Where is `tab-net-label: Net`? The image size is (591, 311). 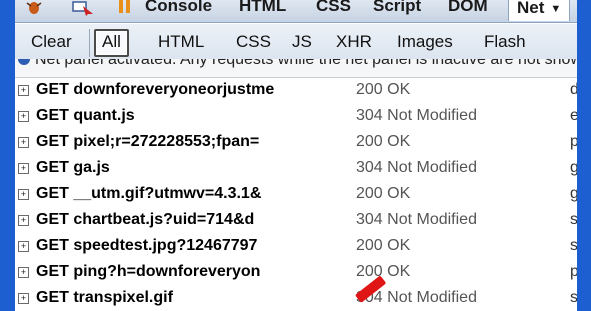 tab-net-label: Net is located at coordinates (531, 8).